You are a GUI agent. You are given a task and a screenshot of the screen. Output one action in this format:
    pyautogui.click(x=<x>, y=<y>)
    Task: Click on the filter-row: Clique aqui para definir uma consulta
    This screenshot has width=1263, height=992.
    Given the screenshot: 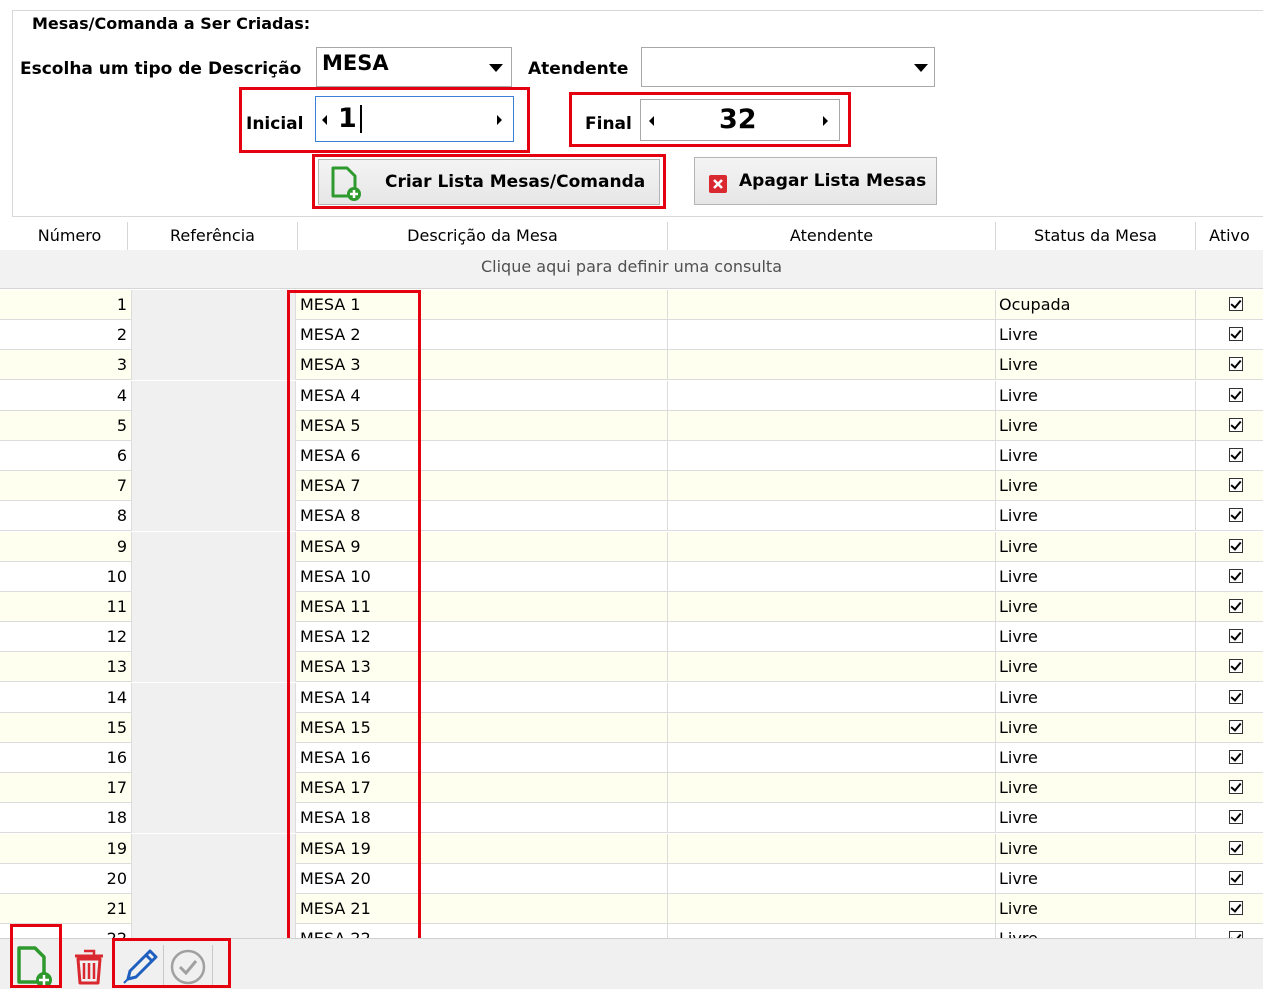 What is the action you would take?
    pyautogui.click(x=631, y=269)
    